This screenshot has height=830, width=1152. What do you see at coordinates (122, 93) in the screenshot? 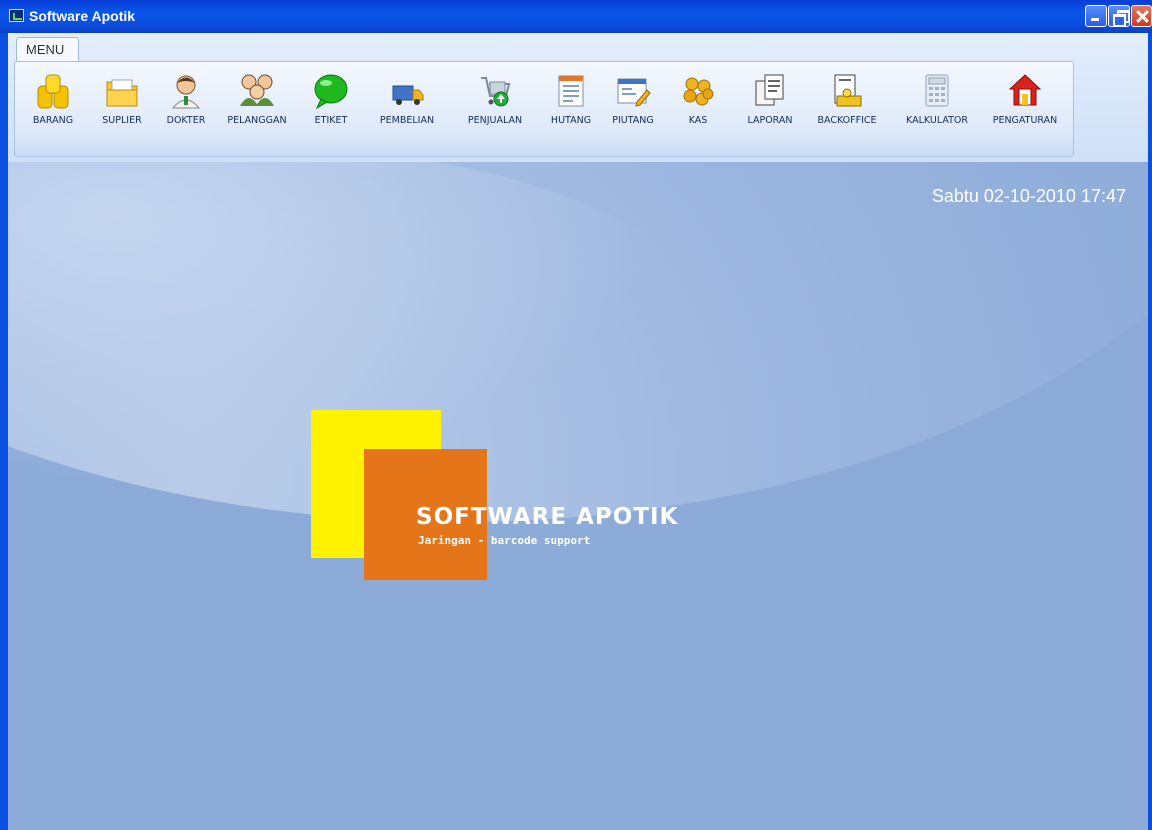
I see `folder-icon` at bounding box center [122, 93].